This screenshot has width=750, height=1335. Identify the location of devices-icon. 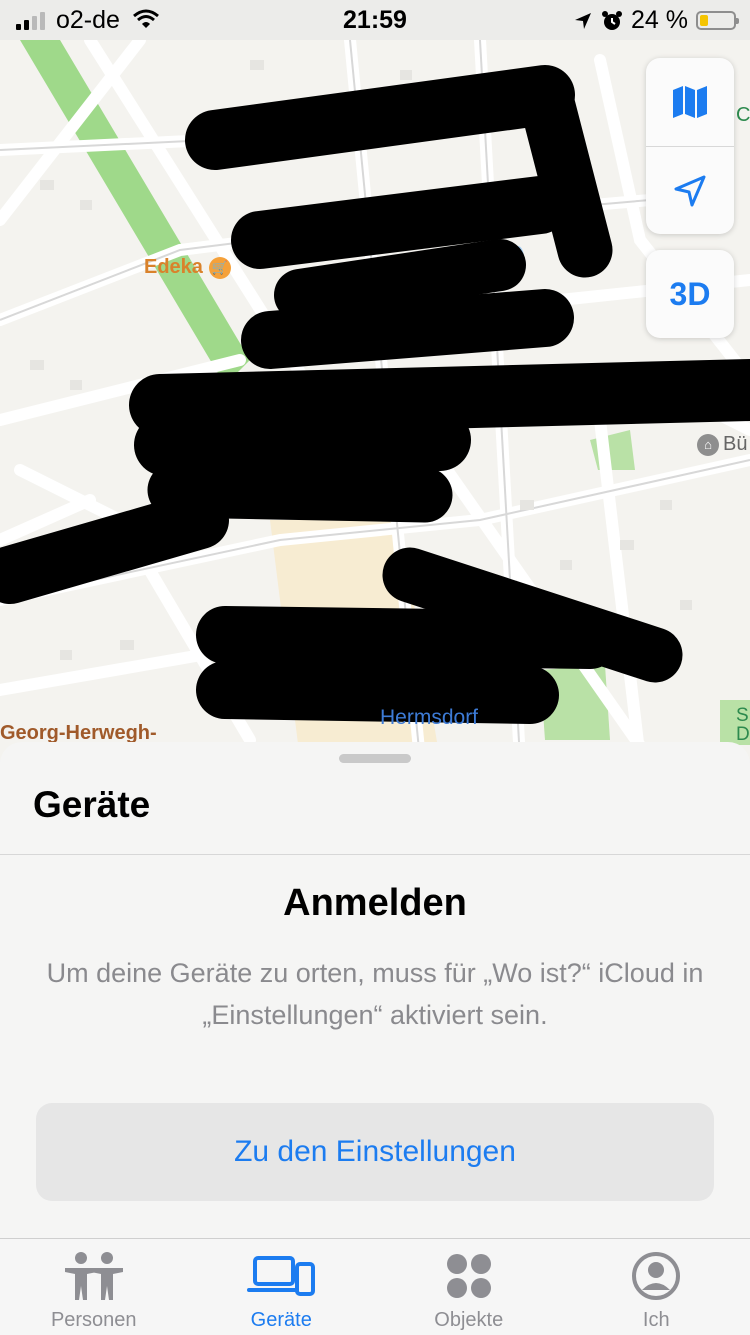
(281, 1276).